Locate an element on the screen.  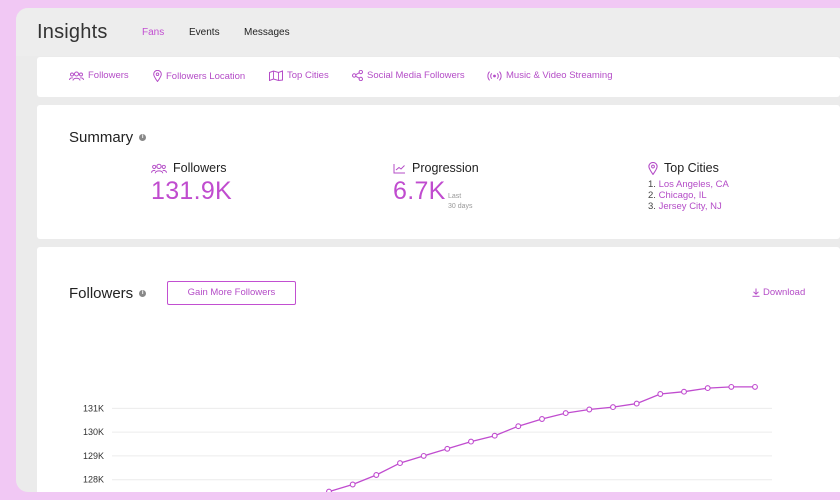
broadcast-icon is located at coordinates (494, 75).